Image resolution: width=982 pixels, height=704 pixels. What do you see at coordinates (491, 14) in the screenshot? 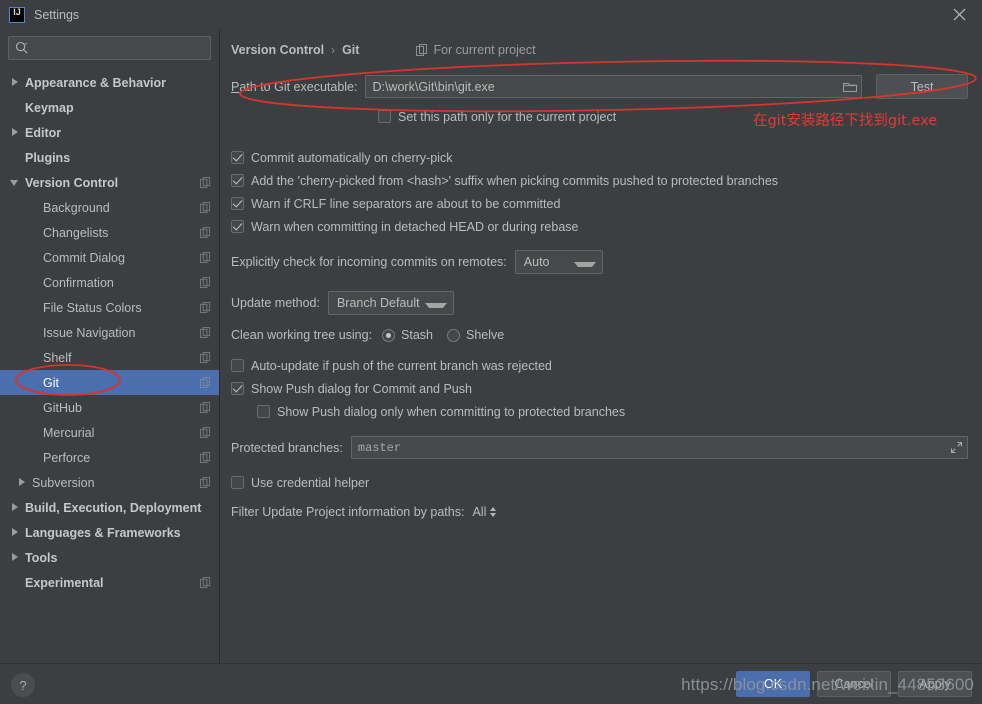
I see `title-bar: Settings` at bounding box center [491, 14].